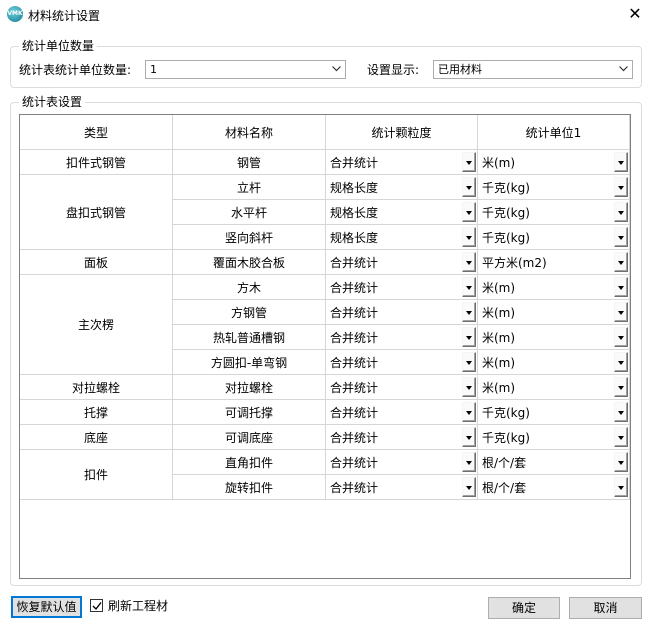 The image size is (648, 624). I want to click on chevron-down-icon, so click(336, 69).